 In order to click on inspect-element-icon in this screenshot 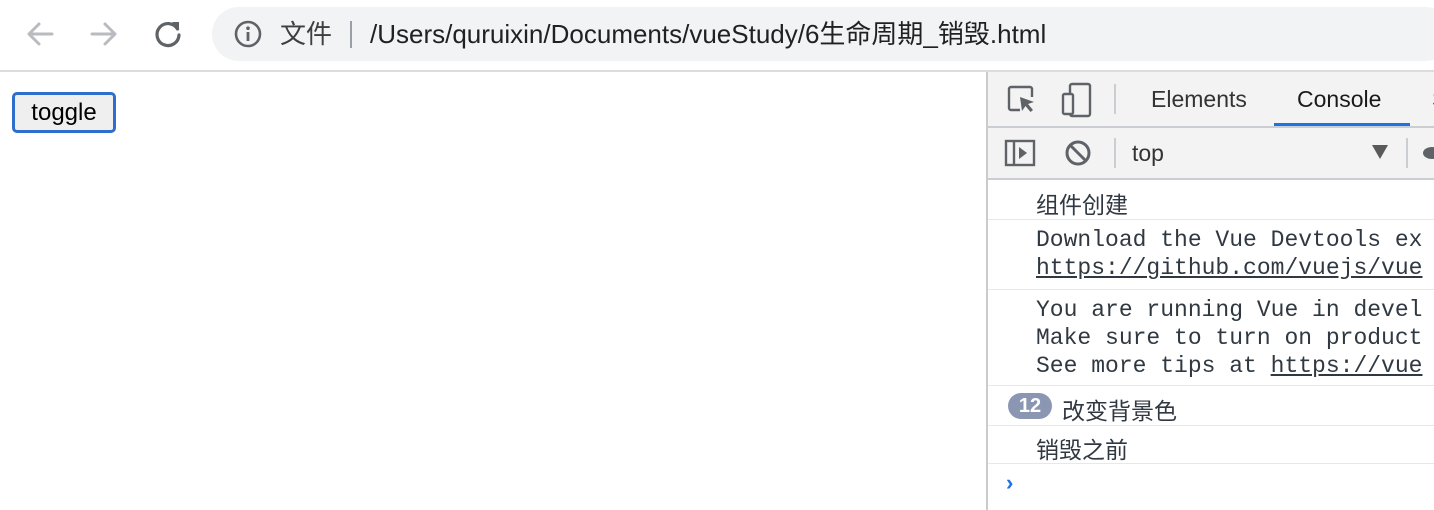, I will do `click(1022, 100)`.